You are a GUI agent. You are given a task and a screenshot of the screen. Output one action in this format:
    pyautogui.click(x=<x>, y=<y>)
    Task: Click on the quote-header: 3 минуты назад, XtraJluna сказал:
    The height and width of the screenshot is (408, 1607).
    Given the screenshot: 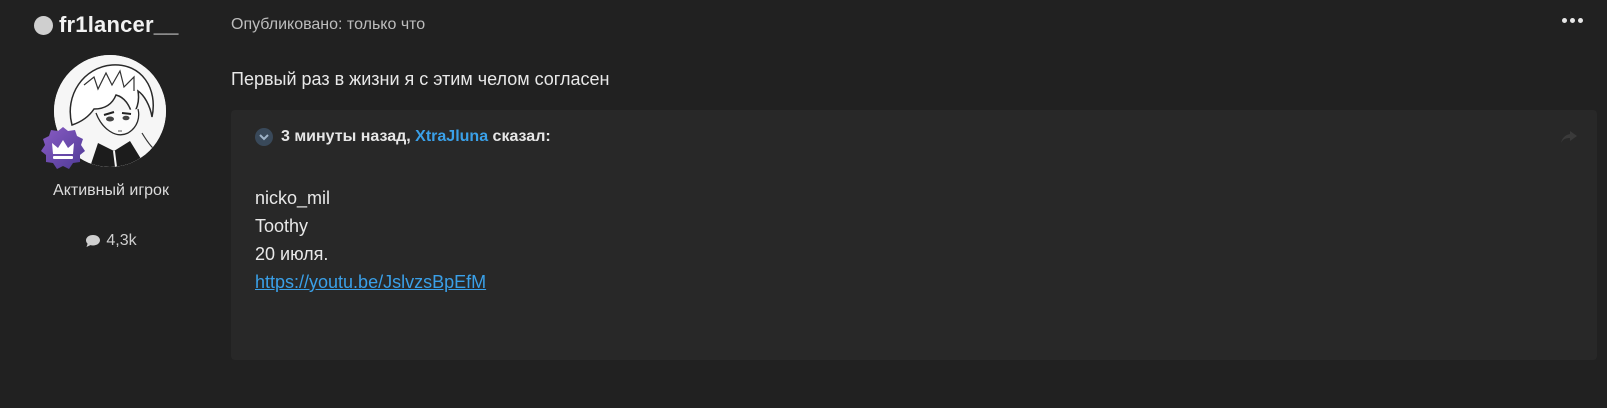 What is the action you would take?
    pyautogui.click(x=403, y=137)
    